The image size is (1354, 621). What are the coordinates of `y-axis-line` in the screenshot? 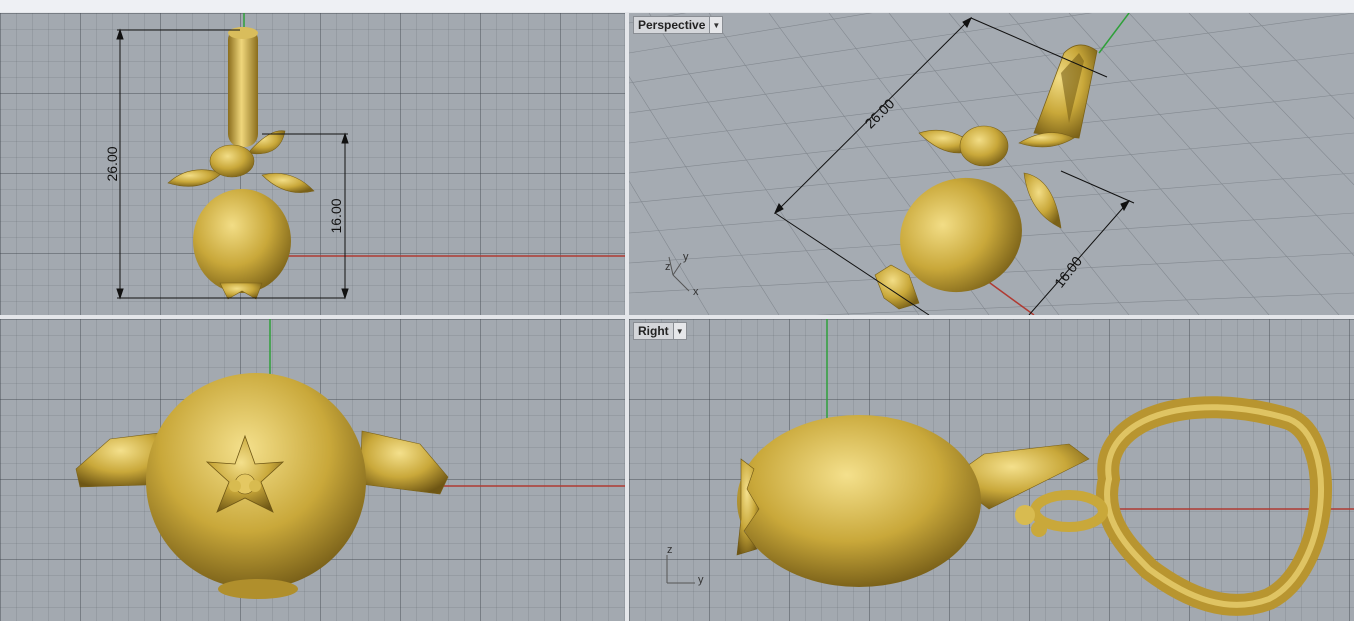 It's located at (1114, 33).